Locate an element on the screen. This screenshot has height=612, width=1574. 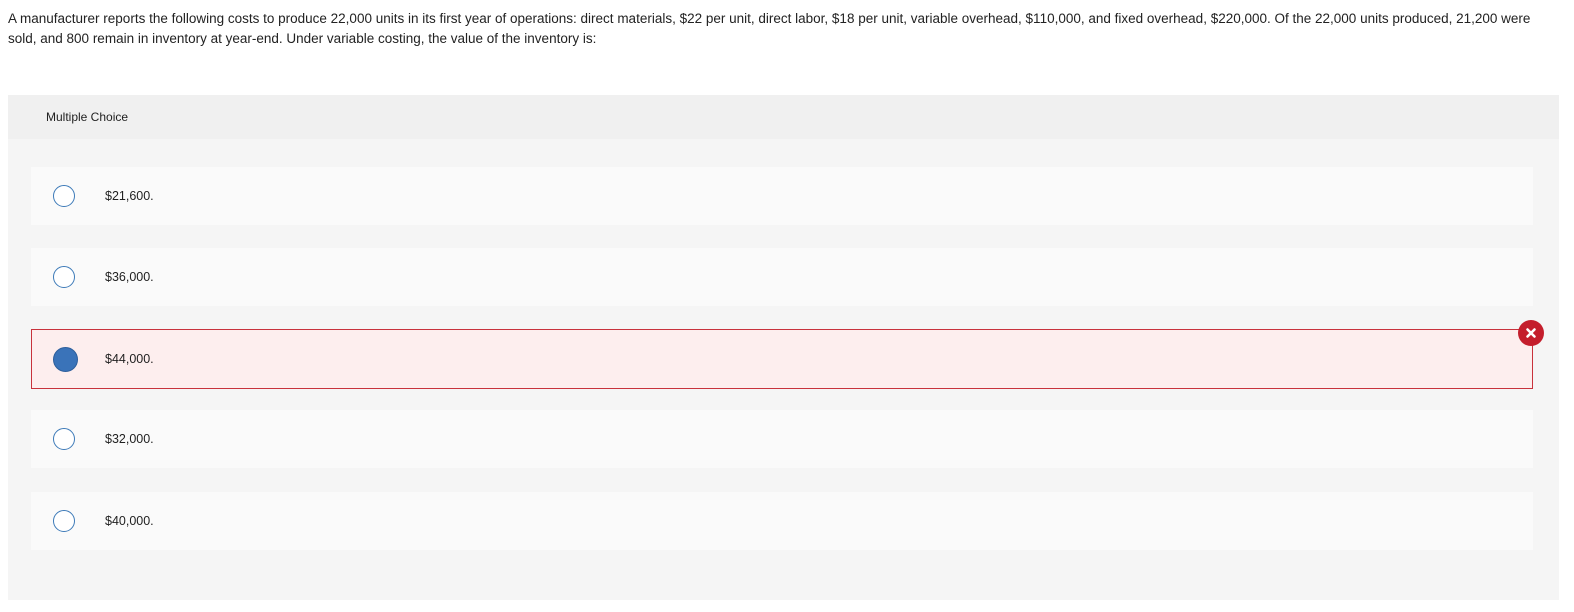
panel-header: Multiple Choice is located at coordinates (783, 117).